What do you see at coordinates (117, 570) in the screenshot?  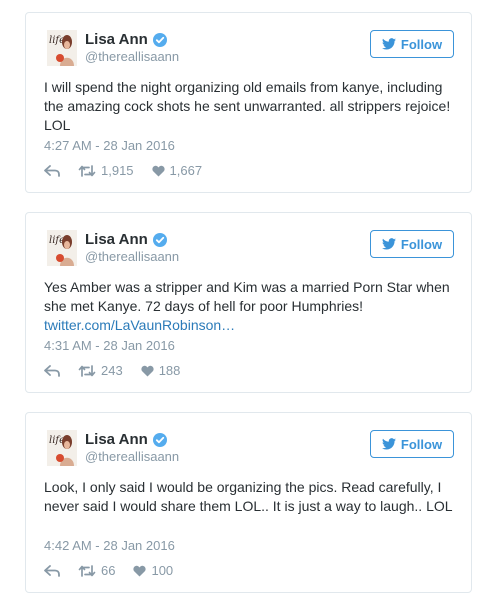 I see `tweet-actions: 66 100` at bounding box center [117, 570].